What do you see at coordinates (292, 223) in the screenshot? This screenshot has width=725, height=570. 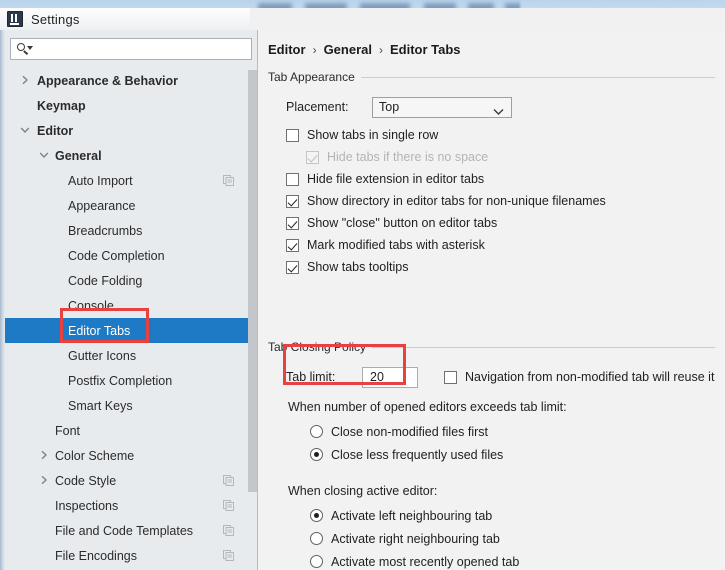 I see `checkbox-show-close-button-on-editor-tabs` at bounding box center [292, 223].